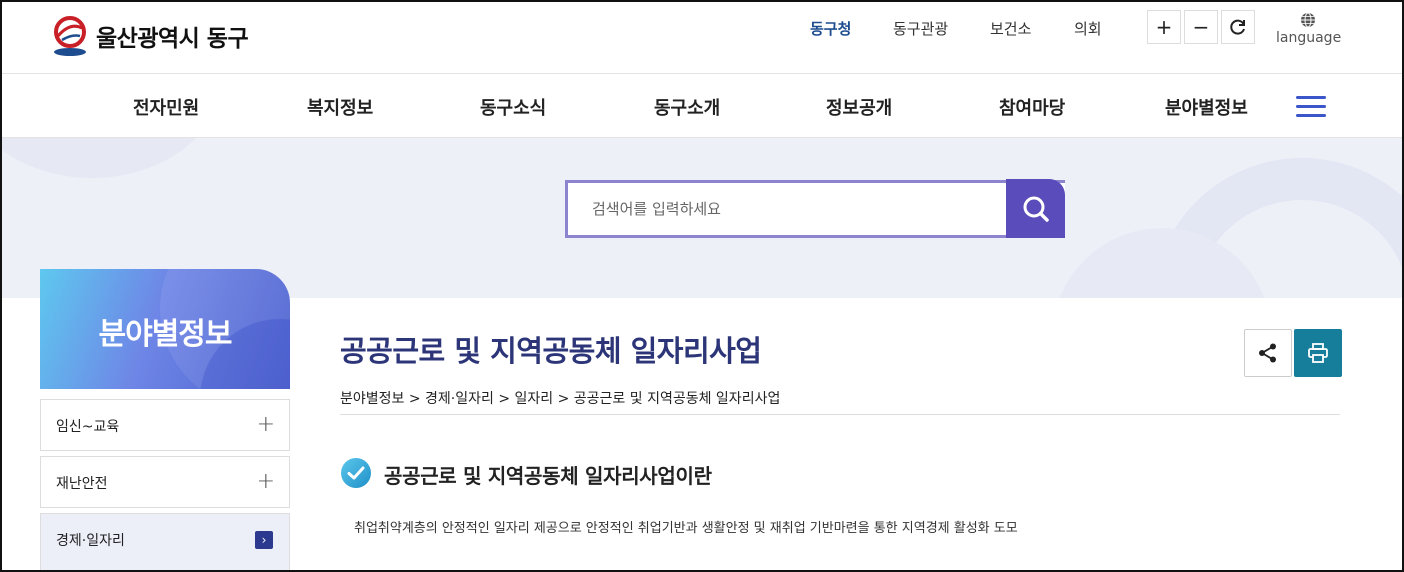 This screenshot has width=1404, height=572. I want to click on util-link-council: 의회, so click(1088, 28).